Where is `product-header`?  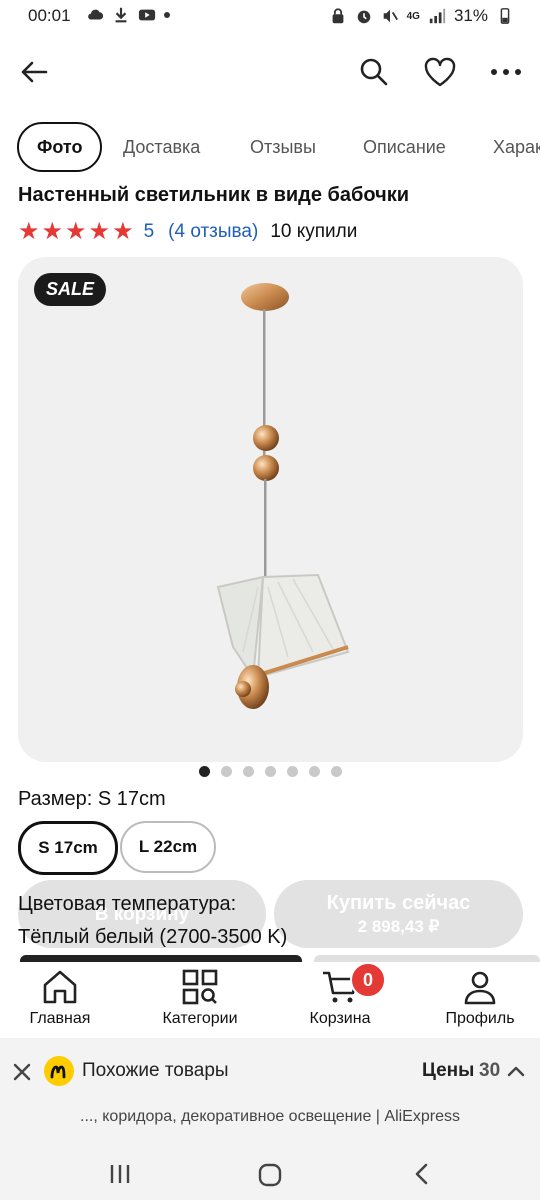
product-header is located at coordinates (270, 72).